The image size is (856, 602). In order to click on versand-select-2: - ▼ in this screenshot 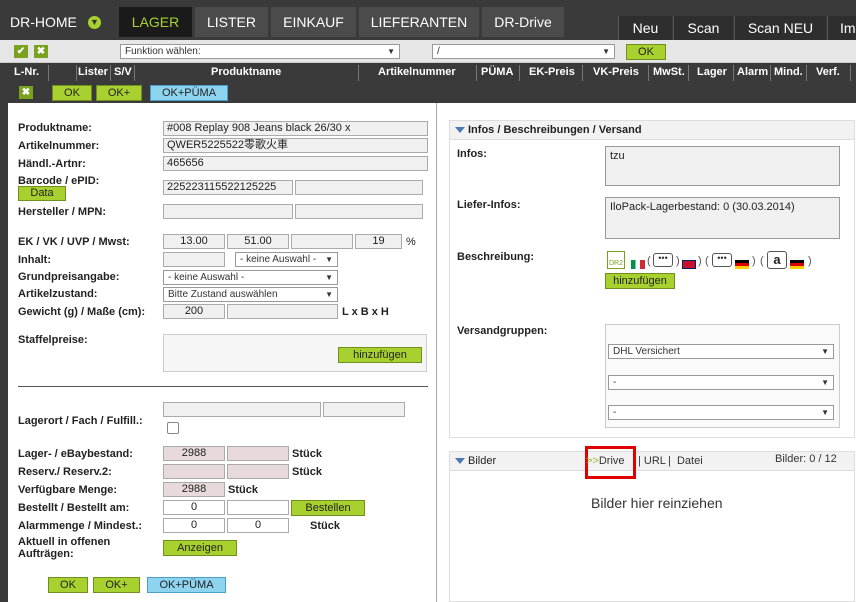, I will do `click(721, 382)`.